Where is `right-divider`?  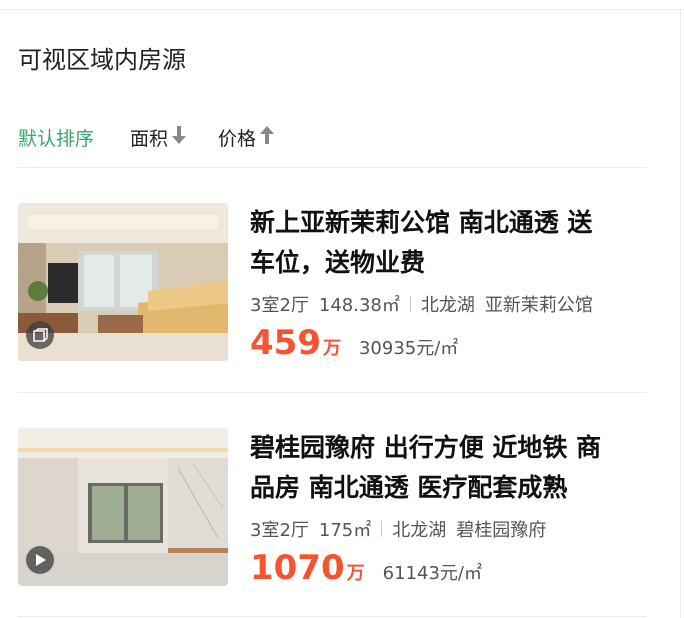
right-divider is located at coordinates (680, 314).